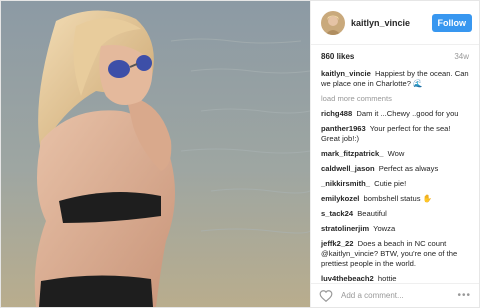 This screenshot has width=480, height=308. I want to click on comment-text: Beautiful, so click(372, 213).